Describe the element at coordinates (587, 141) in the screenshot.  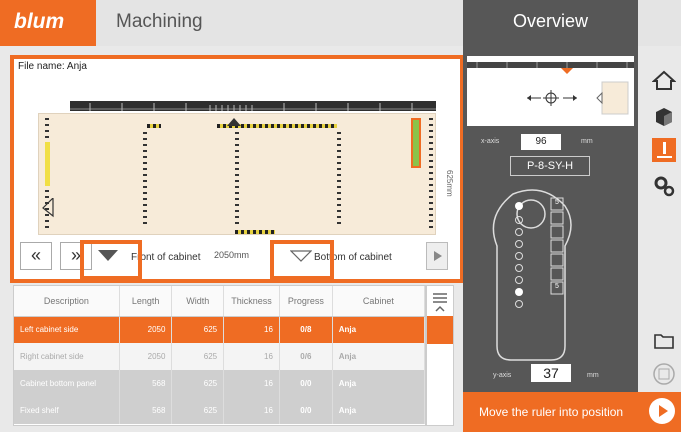
I see `x-unit-label: mm` at that location.